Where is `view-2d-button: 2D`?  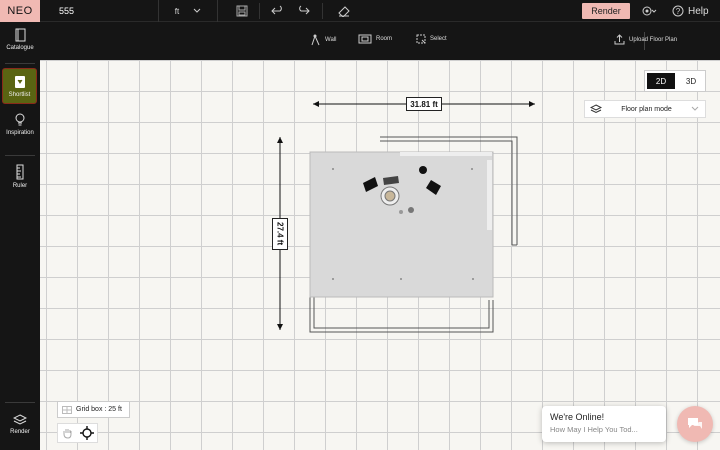 view-2d-button: 2D is located at coordinates (661, 81).